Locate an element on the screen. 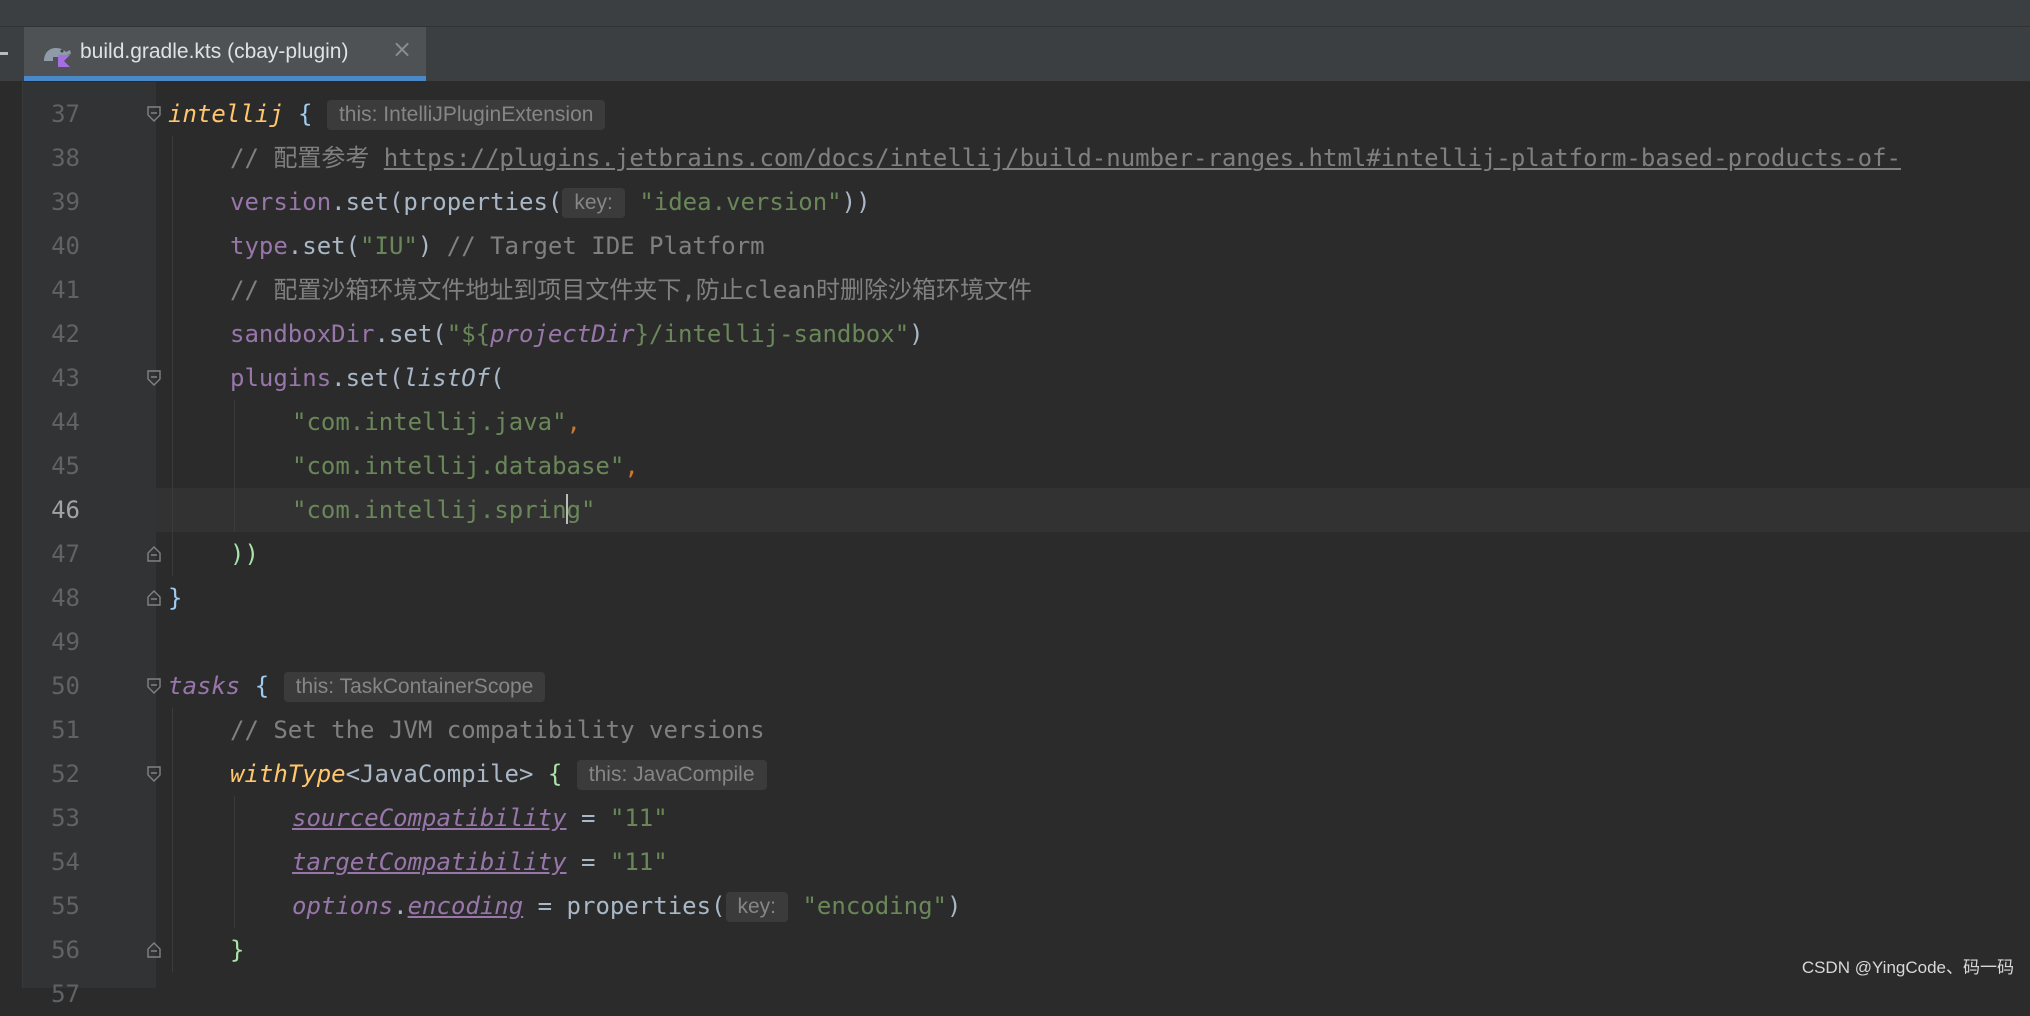 The height and width of the screenshot is (1016, 2030). line-number: 46 is located at coordinates (65, 510).